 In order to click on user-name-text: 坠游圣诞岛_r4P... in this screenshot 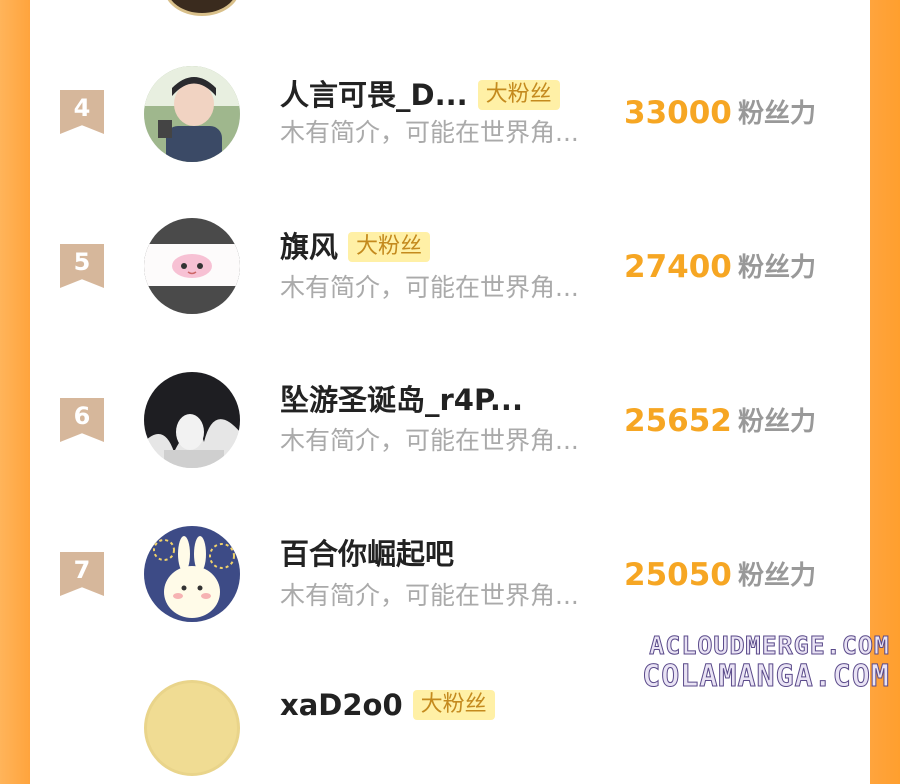, I will do `click(401, 400)`.